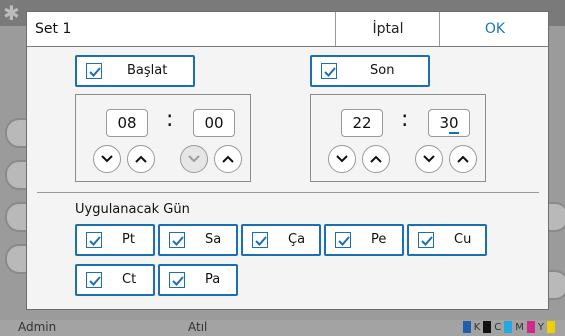 The image size is (565, 336). What do you see at coordinates (198, 327) in the screenshot?
I see `status-label: Atıl` at bounding box center [198, 327].